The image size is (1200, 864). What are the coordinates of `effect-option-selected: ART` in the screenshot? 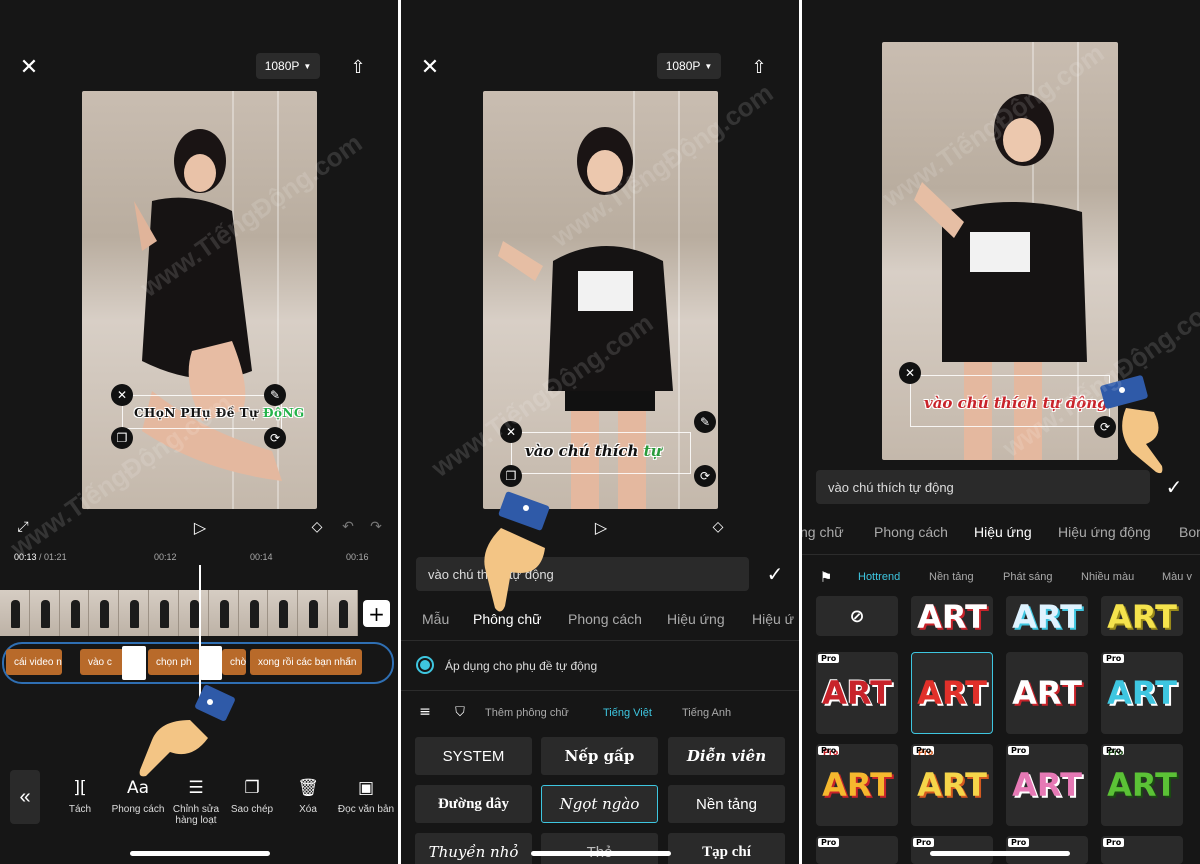 It's located at (952, 693).